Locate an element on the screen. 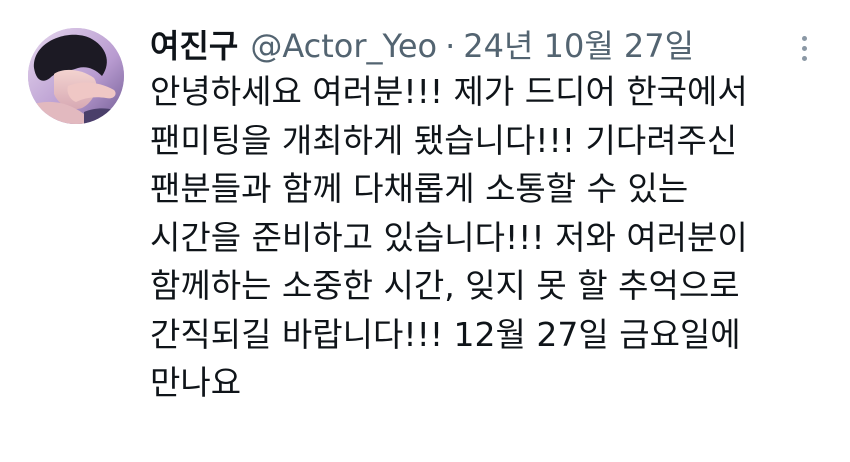  tweet-text-line: 함께하는 소중한 시간, 잊지 못 할 추억으로 is located at coordinates (445, 285).